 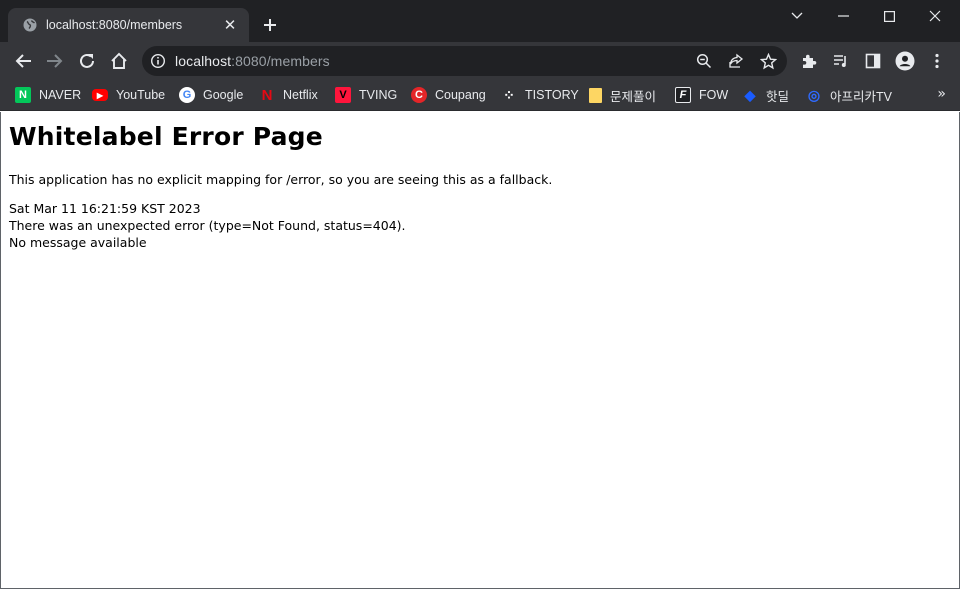 I want to click on page-title: Whitelabel Error Page, so click(x=166, y=136).